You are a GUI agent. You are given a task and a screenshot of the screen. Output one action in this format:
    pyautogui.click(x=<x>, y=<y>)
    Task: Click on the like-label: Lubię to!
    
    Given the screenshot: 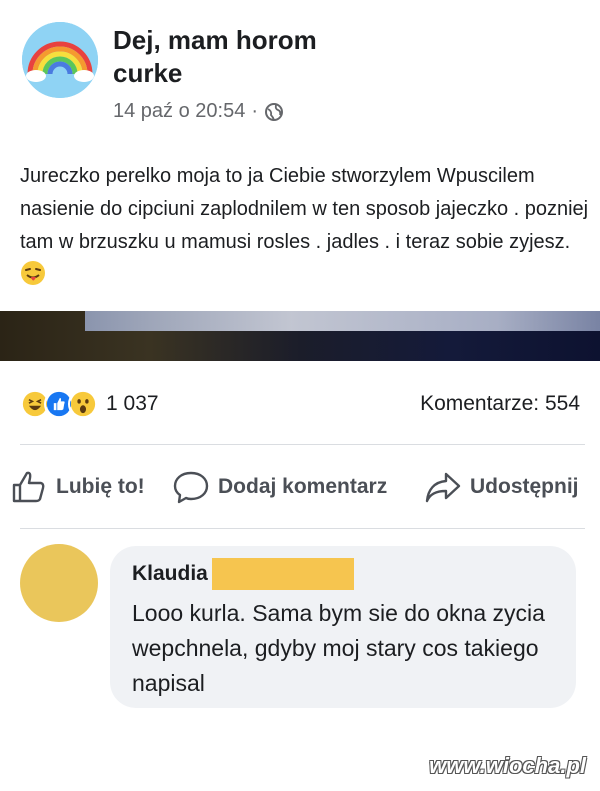 What is the action you would take?
    pyautogui.click(x=100, y=486)
    